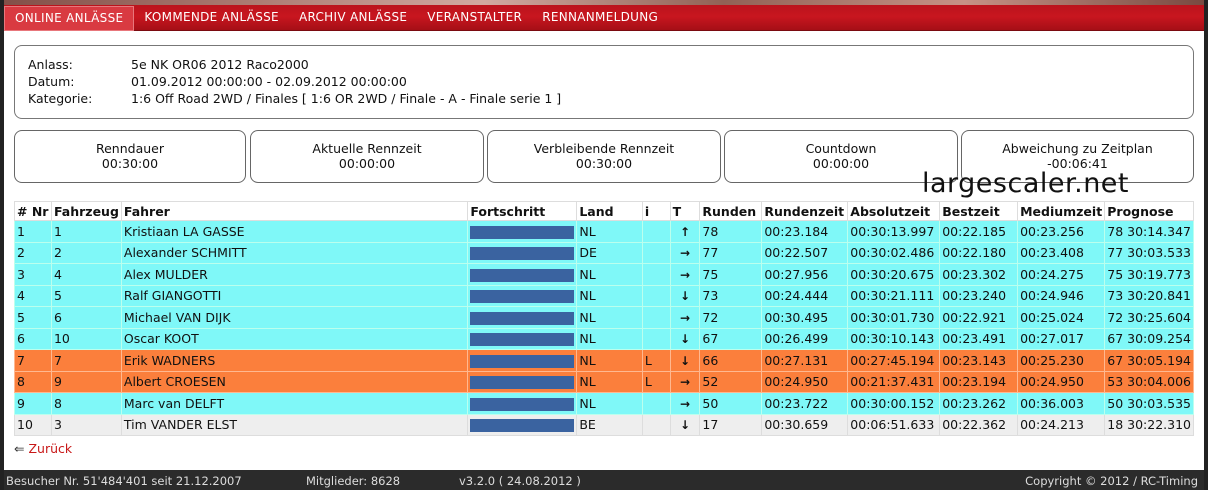 The height and width of the screenshot is (490, 1208). What do you see at coordinates (367, 148) in the screenshot?
I see `stat-title: Aktuelle Rennzeit` at bounding box center [367, 148].